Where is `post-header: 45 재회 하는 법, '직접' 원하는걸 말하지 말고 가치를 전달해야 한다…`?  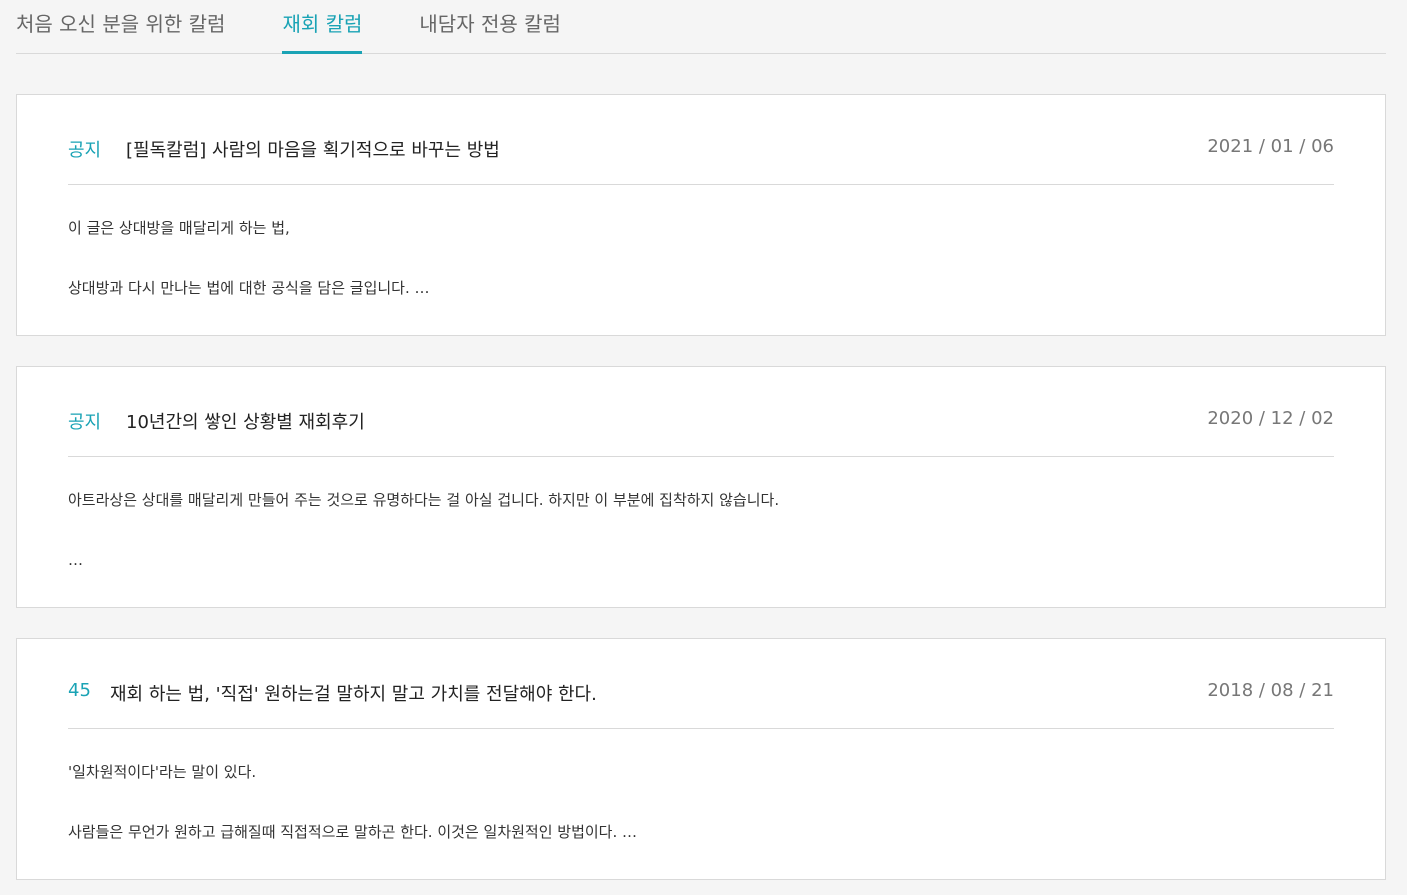
post-header: 45 재회 하는 법, '직접' 원하는걸 말하지 말고 가치를 전달해야 한다… is located at coordinates (701, 704).